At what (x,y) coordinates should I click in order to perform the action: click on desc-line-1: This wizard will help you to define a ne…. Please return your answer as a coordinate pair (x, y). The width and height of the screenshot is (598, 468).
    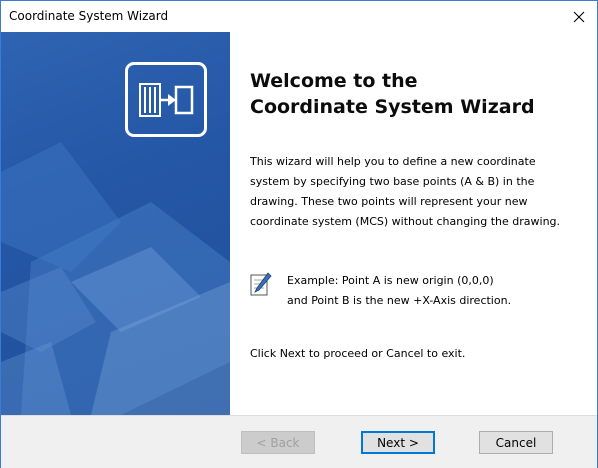
    Looking at the image, I should click on (393, 161).